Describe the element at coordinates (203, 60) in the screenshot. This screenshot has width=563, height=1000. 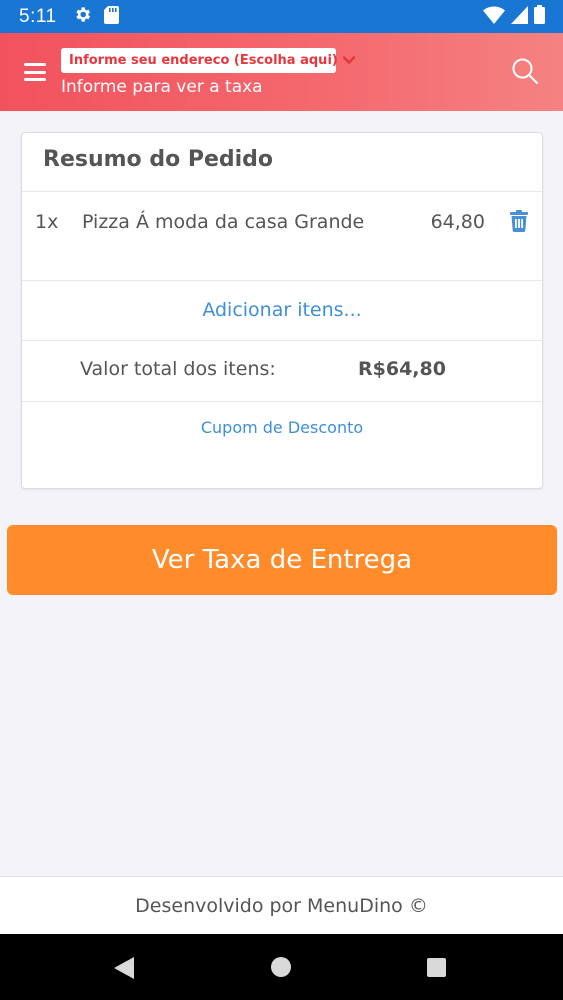
I see `address-select-label: Informe seu endereco (Escolha aqui)` at that location.